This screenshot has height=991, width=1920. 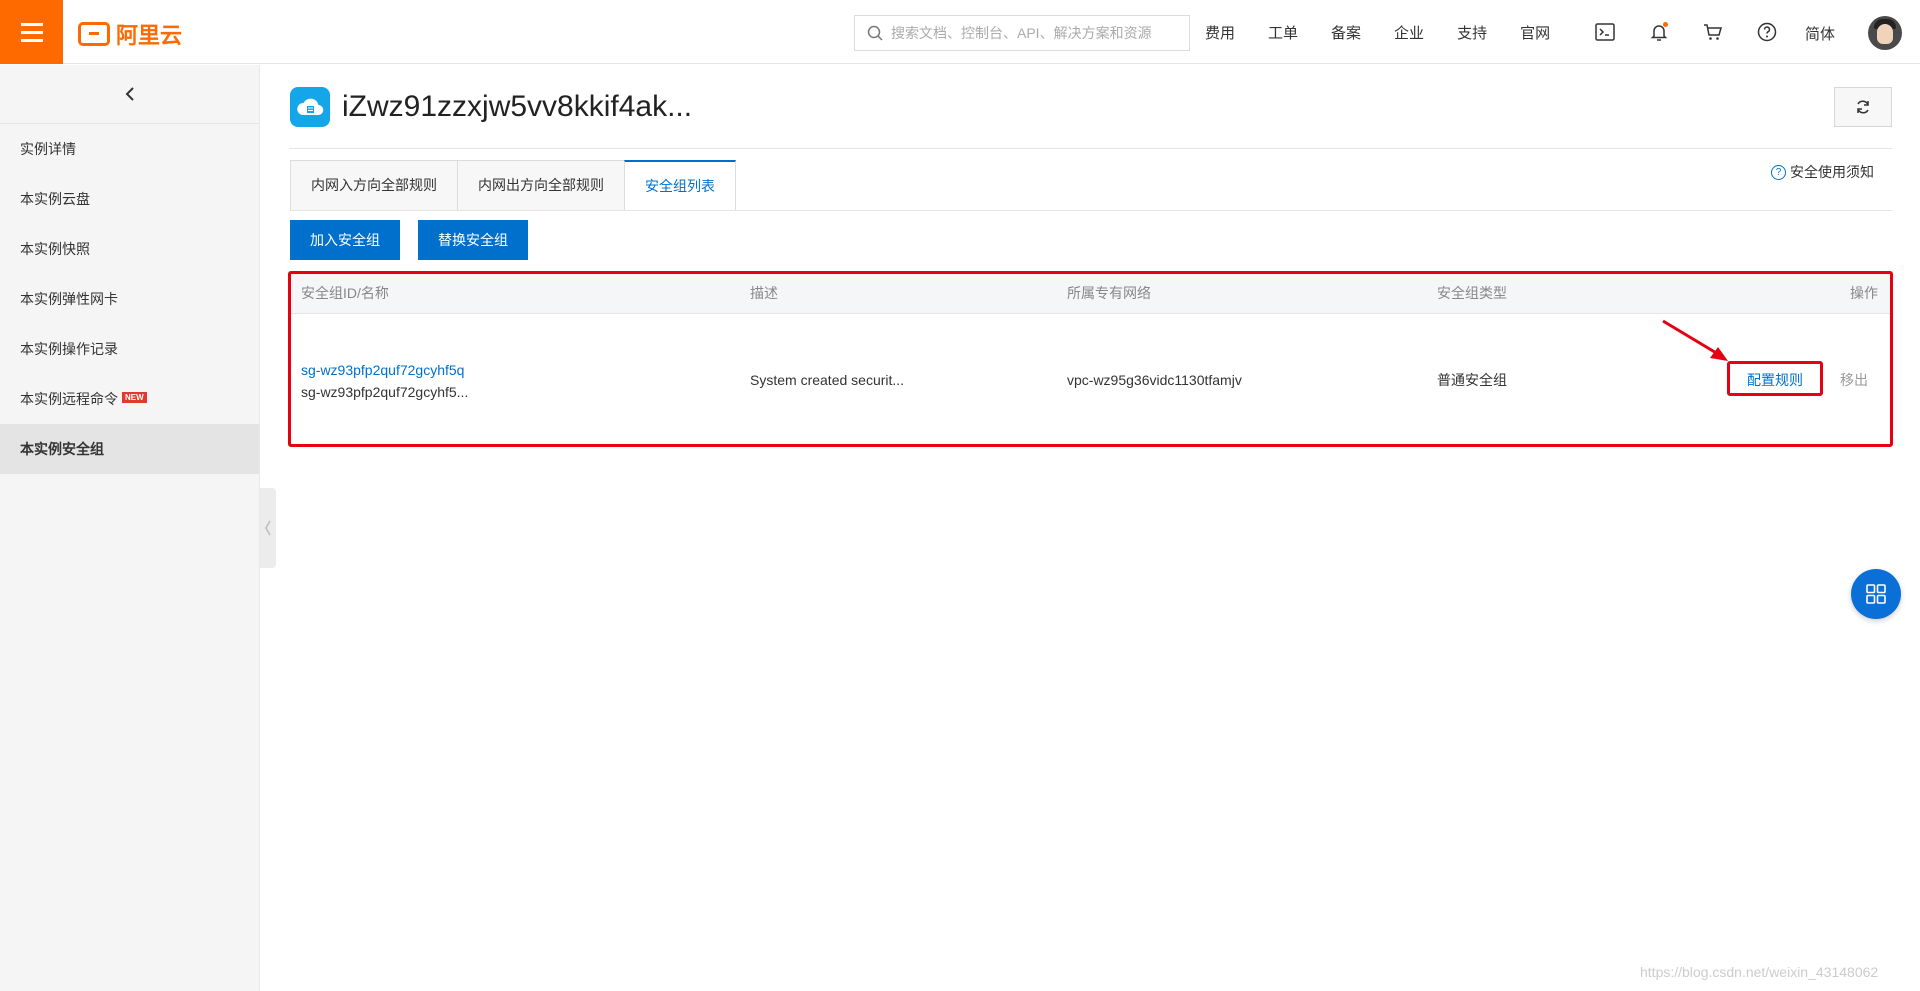 I want to click on nav-icp-filing: 备案, so click(x=1346, y=32).